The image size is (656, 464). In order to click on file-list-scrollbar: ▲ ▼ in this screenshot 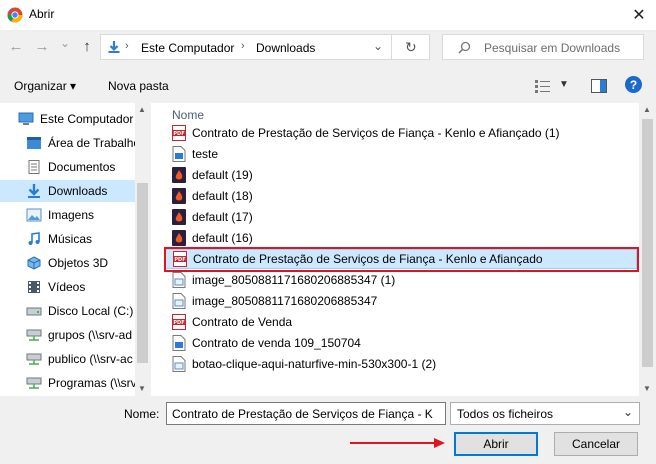, I will do `click(647, 249)`.